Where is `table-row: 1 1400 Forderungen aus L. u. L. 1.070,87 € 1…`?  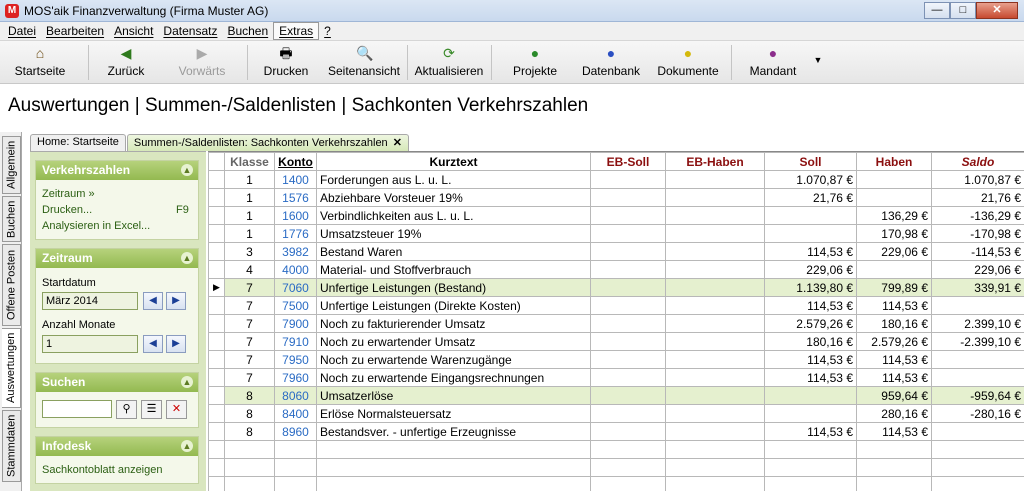 table-row: 1 1400 Forderungen aus L. u. L. 1.070,87 € 1… is located at coordinates (616, 179).